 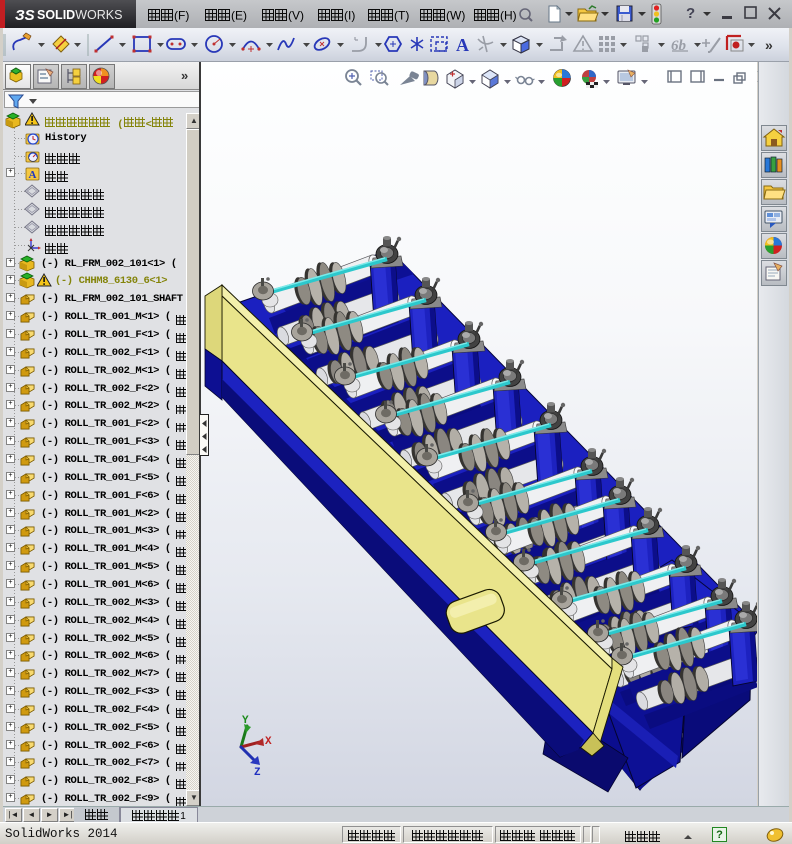 I want to click on svg-text: SOLIDWORKS, so click(x=79, y=15).